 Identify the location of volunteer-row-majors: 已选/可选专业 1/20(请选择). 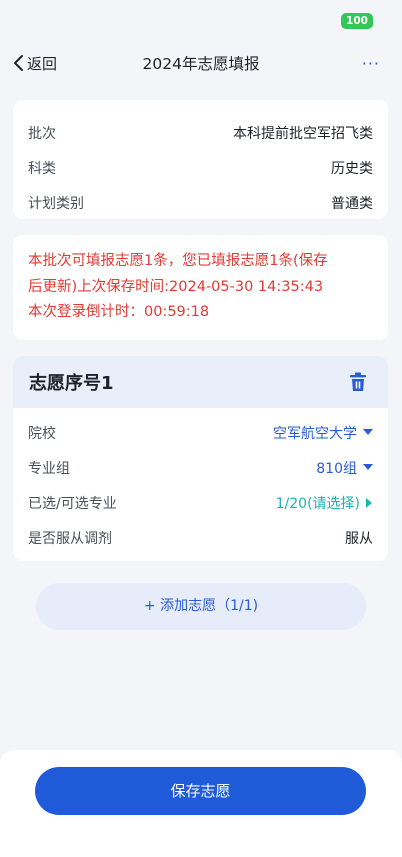
(200, 502).